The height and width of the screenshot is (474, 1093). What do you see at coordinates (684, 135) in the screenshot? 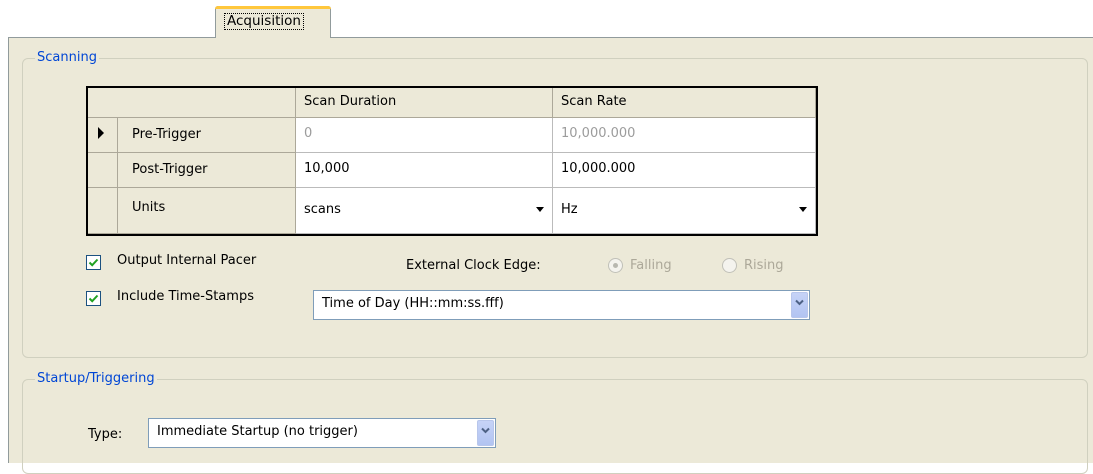
I see `pre-trigger-rate-cell: 10,000.000` at bounding box center [684, 135].